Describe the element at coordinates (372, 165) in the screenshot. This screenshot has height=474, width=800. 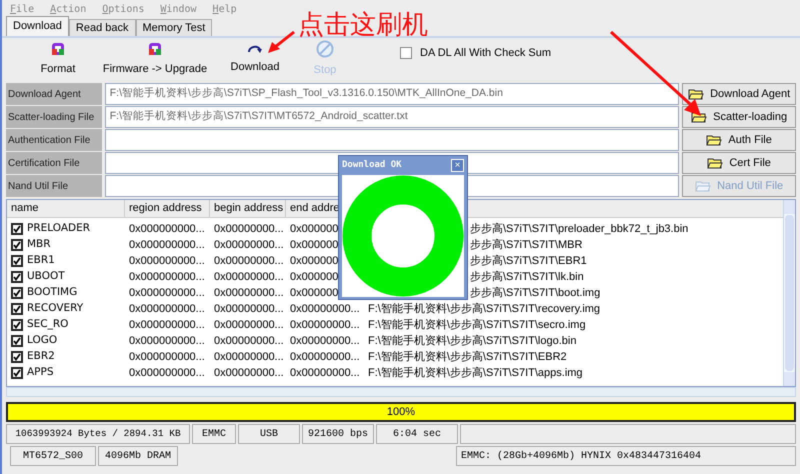
I see `dialog-title: Download OK` at that location.